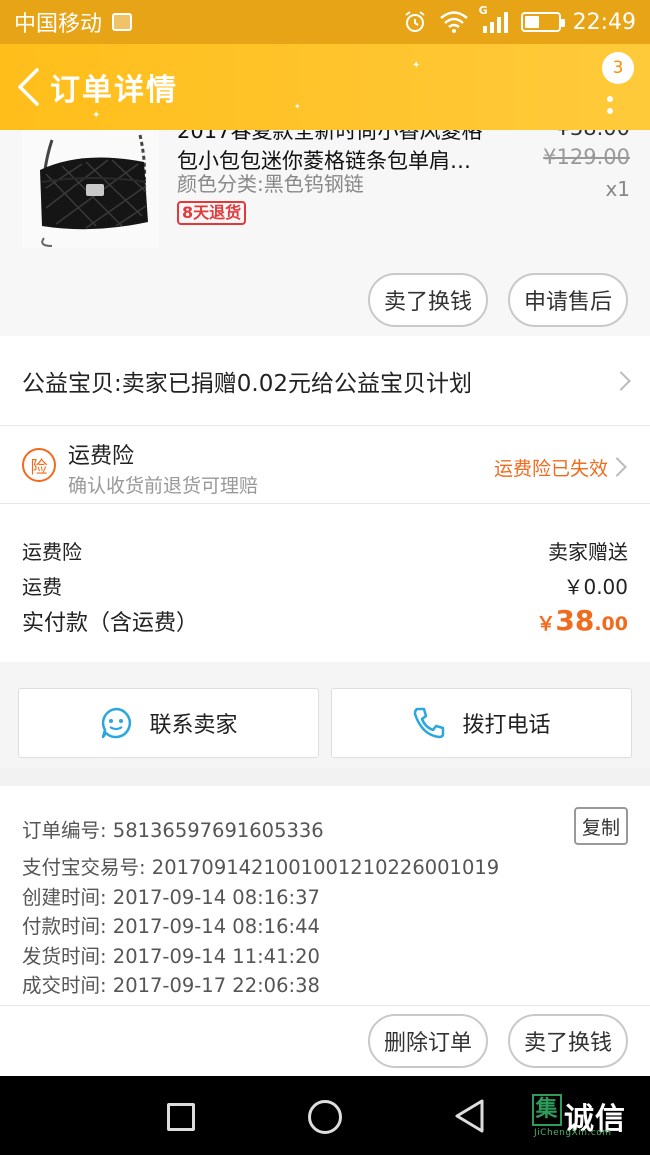 The image size is (650, 1155). I want to click on paid-time-value: 2017-09-14 08:16:44, so click(216, 926).